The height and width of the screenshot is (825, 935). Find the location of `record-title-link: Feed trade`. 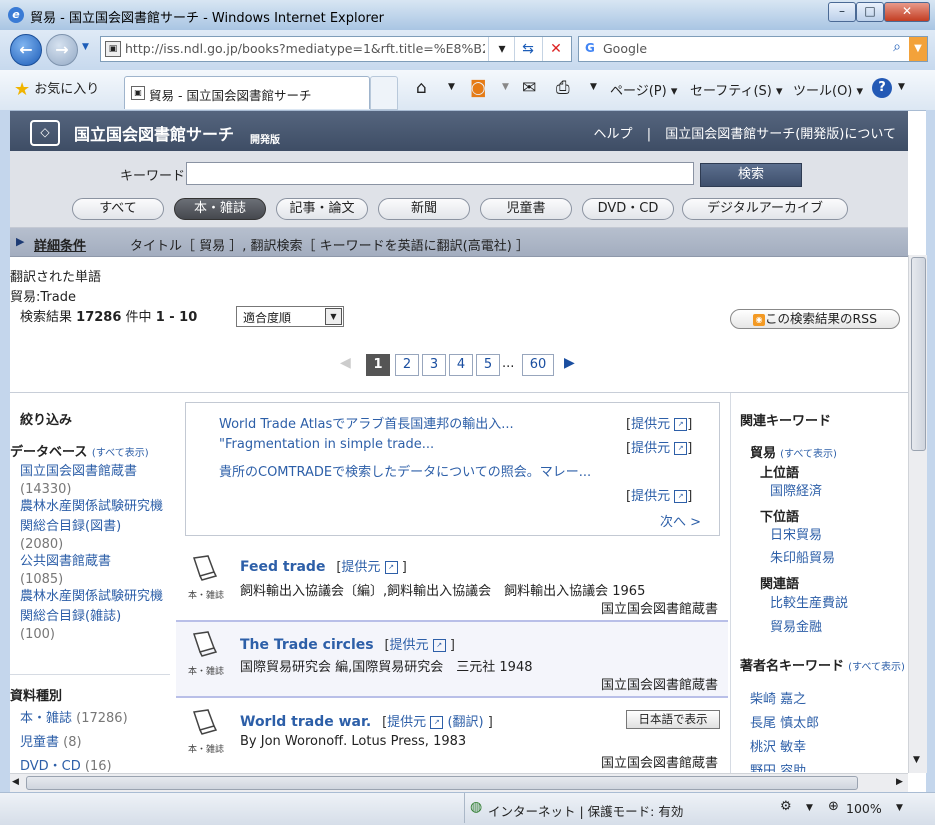

record-title-link: Feed trade is located at coordinates (282, 567).